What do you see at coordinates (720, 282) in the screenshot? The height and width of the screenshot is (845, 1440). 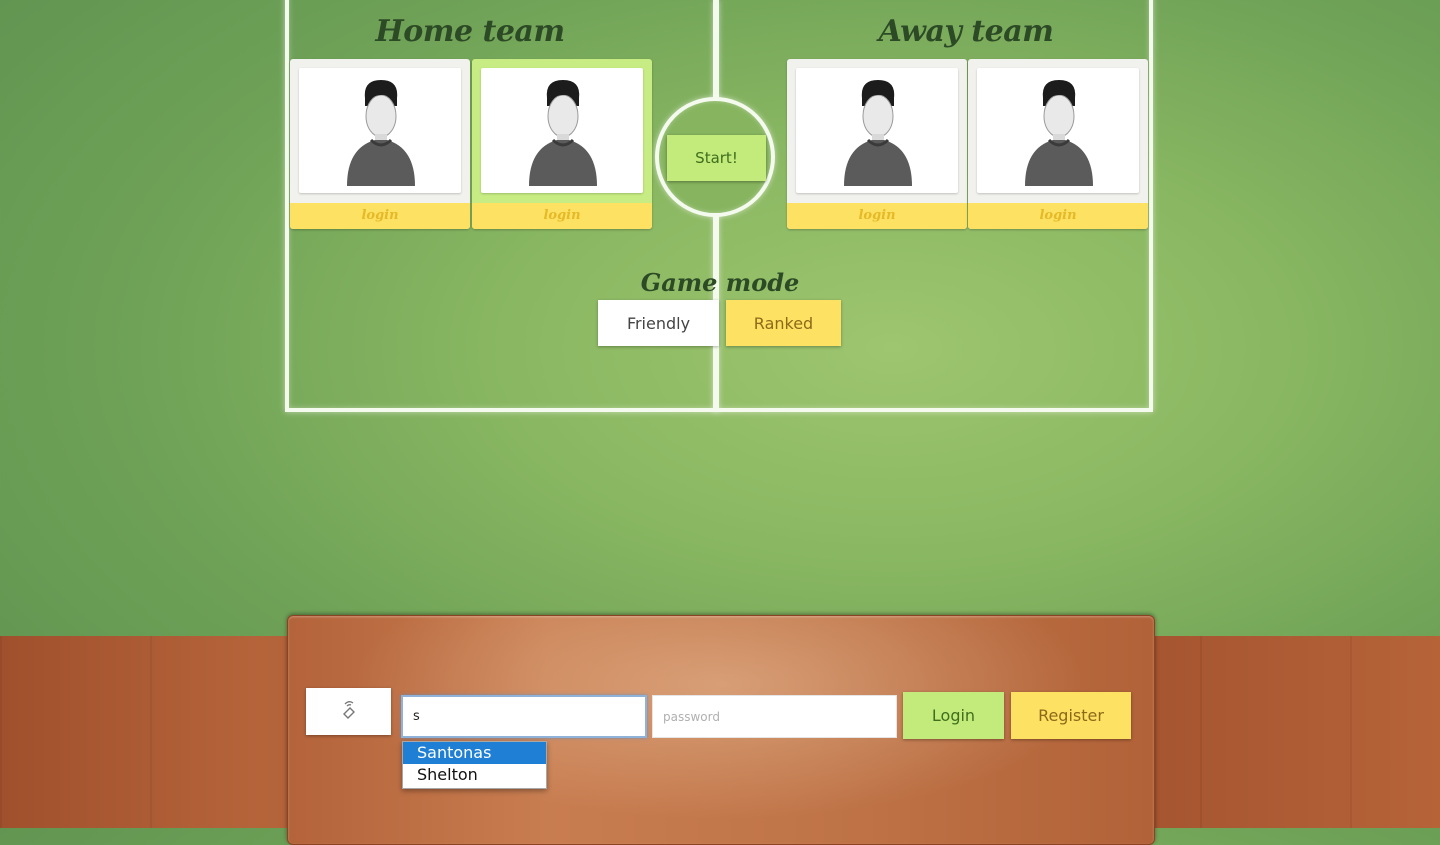 I see `game-mode-label: Game mode` at bounding box center [720, 282].